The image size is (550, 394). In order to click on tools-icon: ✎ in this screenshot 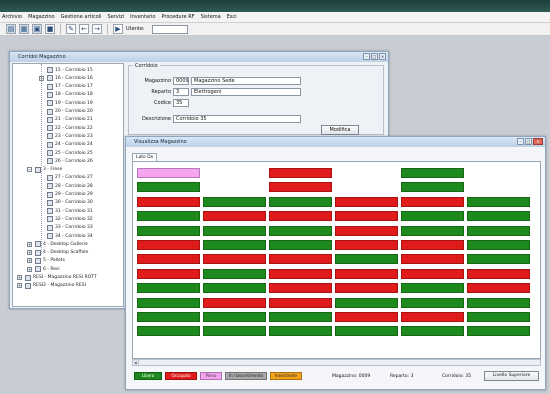, I will do `click(71, 29)`.